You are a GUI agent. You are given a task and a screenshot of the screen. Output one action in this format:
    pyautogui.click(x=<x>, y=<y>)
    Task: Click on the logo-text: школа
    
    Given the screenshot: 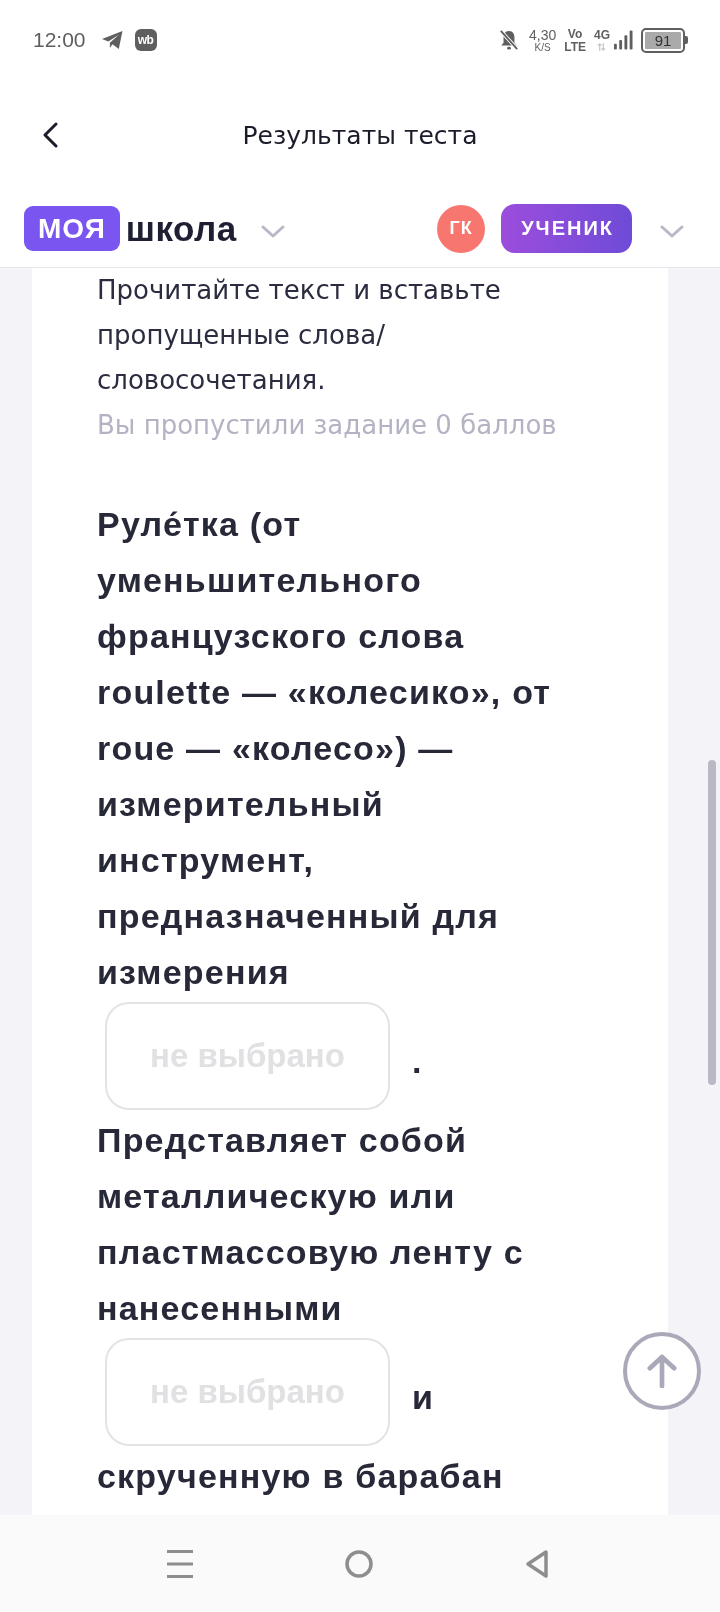 What is the action you would take?
    pyautogui.click(x=181, y=228)
    